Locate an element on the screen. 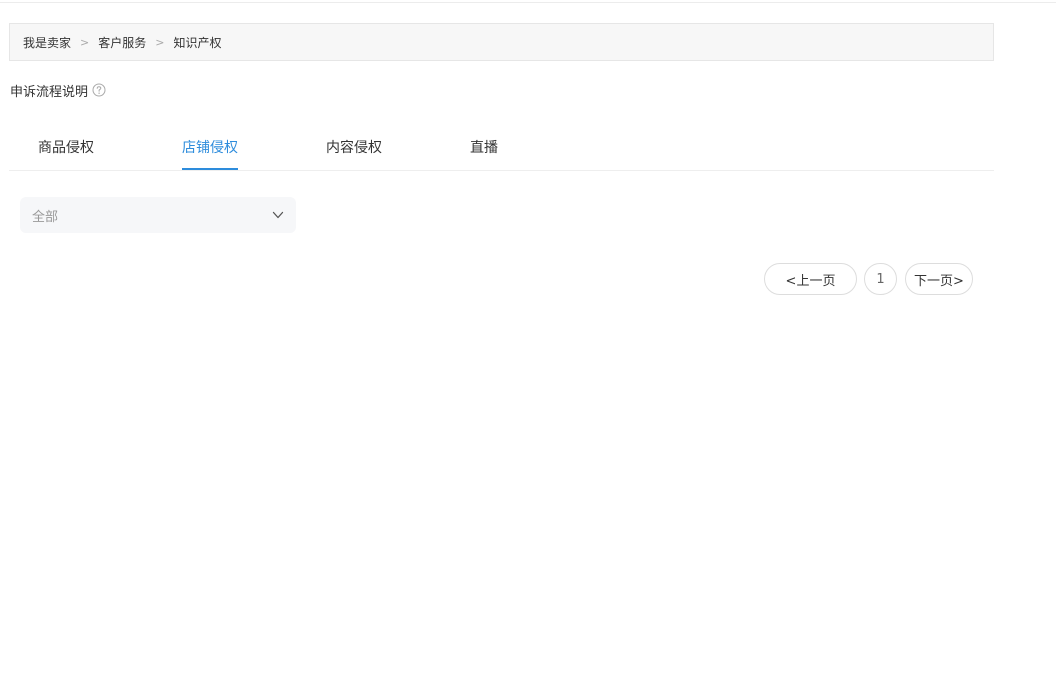 The height and width of the screenshot is (700, 1056). tab-content-infringement: 内容侵权 is located at coordinates (354, 150).